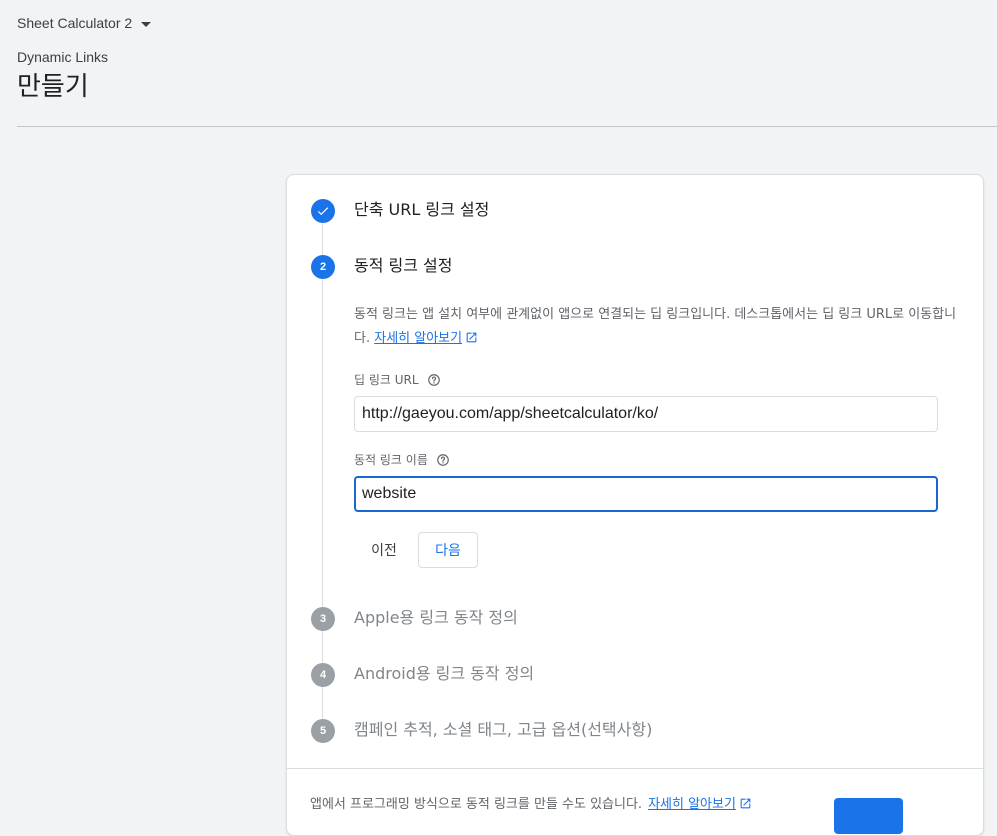  Describe the element at coordinates (397, 379) in the screenshot. I see `deep-link-label: 딥 링크 URL` at that location.